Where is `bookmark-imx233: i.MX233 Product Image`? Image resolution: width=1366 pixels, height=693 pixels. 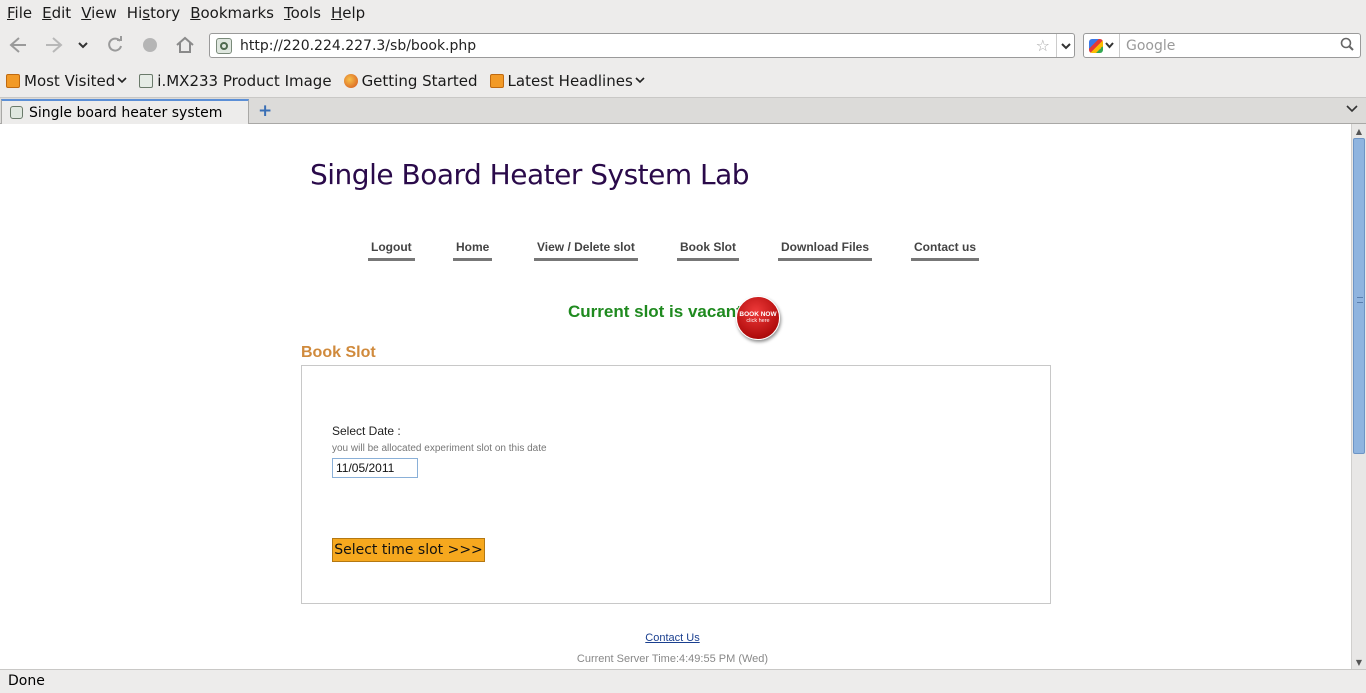 bookmark-imx233: i.MX233 Product Image is located at coordinates (235, 80).